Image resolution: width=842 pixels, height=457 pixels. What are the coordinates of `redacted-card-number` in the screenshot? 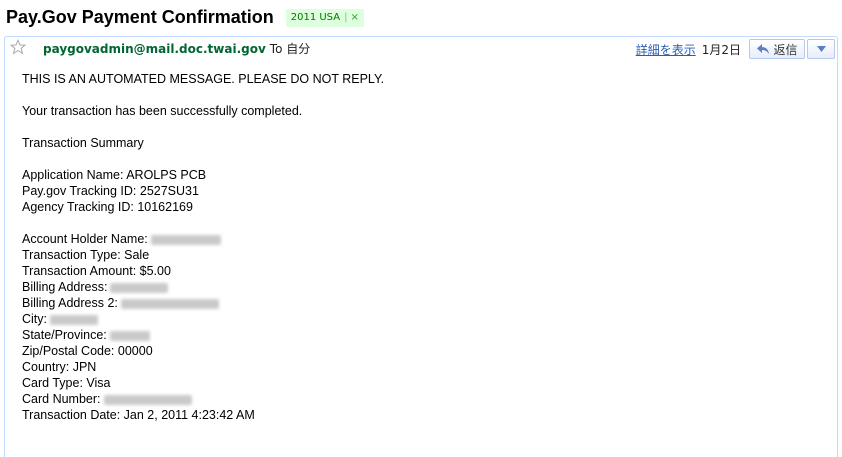 It's located at (147, 399).